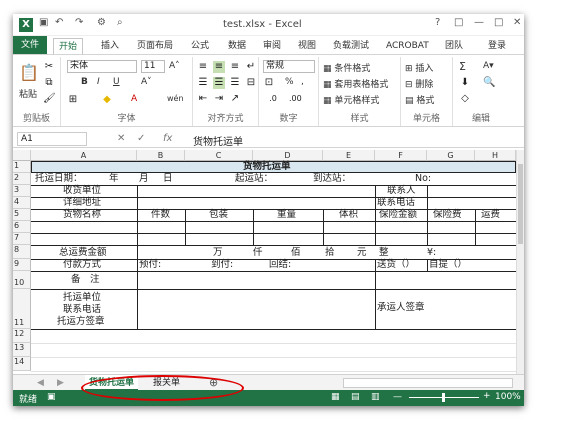  I want to click on paste-button: 粘贴, so click(28, 93).